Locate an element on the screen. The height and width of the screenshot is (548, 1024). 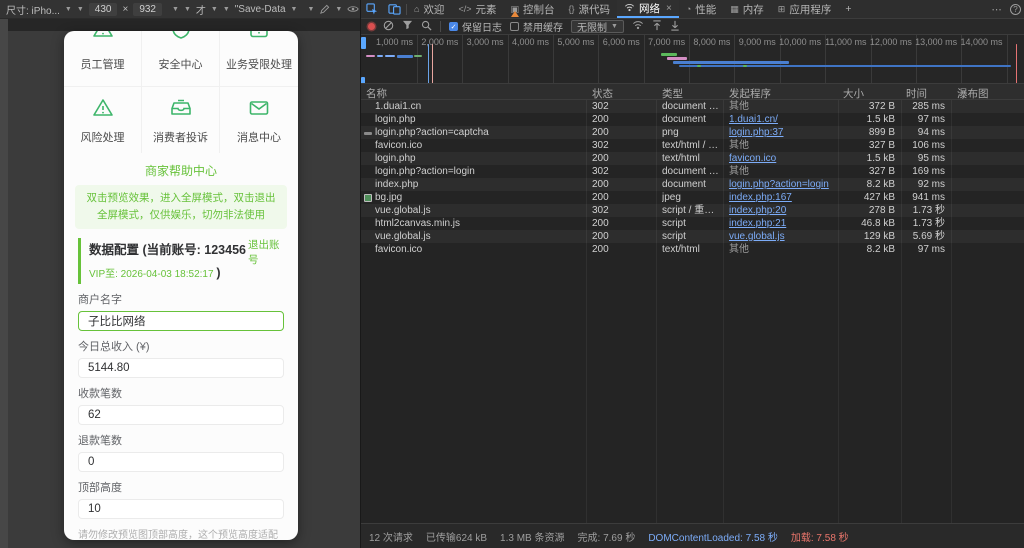
close-icon: × is located at coordinates (669, 8).